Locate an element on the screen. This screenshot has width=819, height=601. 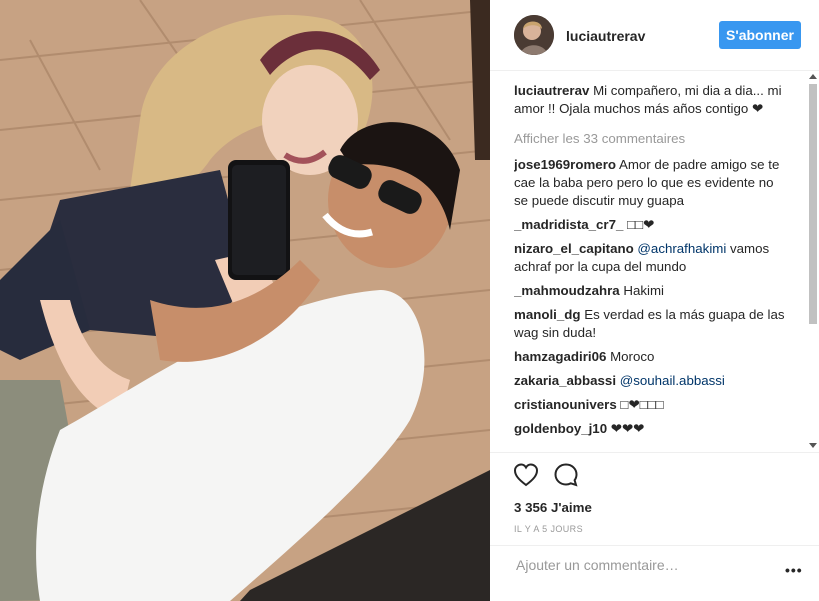
comment-item: _madridista_cr7_ □□❤ is located at coordinates (652, 225).